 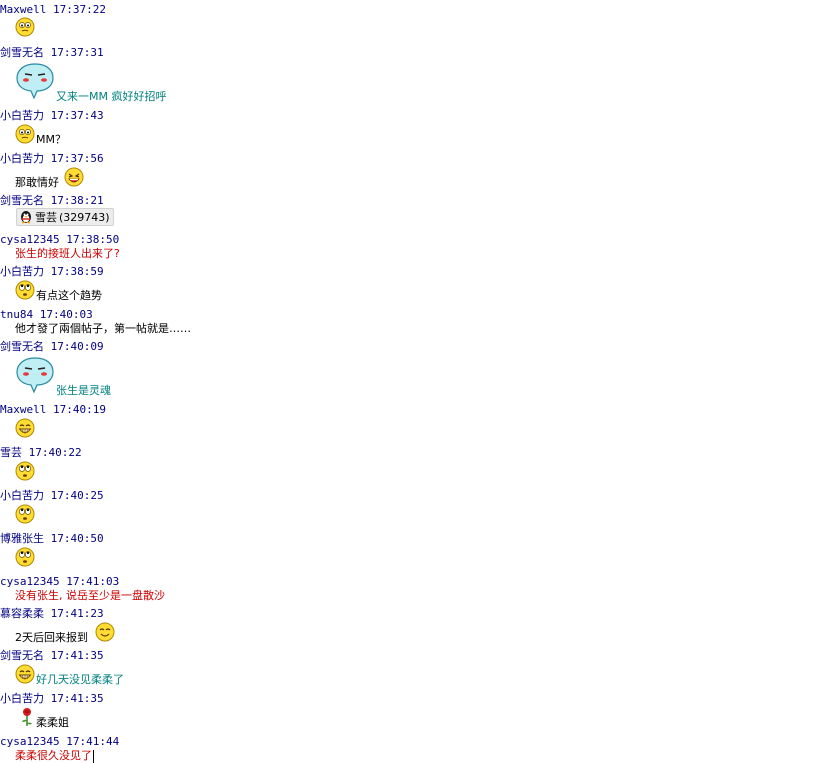 What do you see at coordinates (55, 452) in the screenshot?
I see `timestamp: 17:40:22` at bounding box center [55, 452].